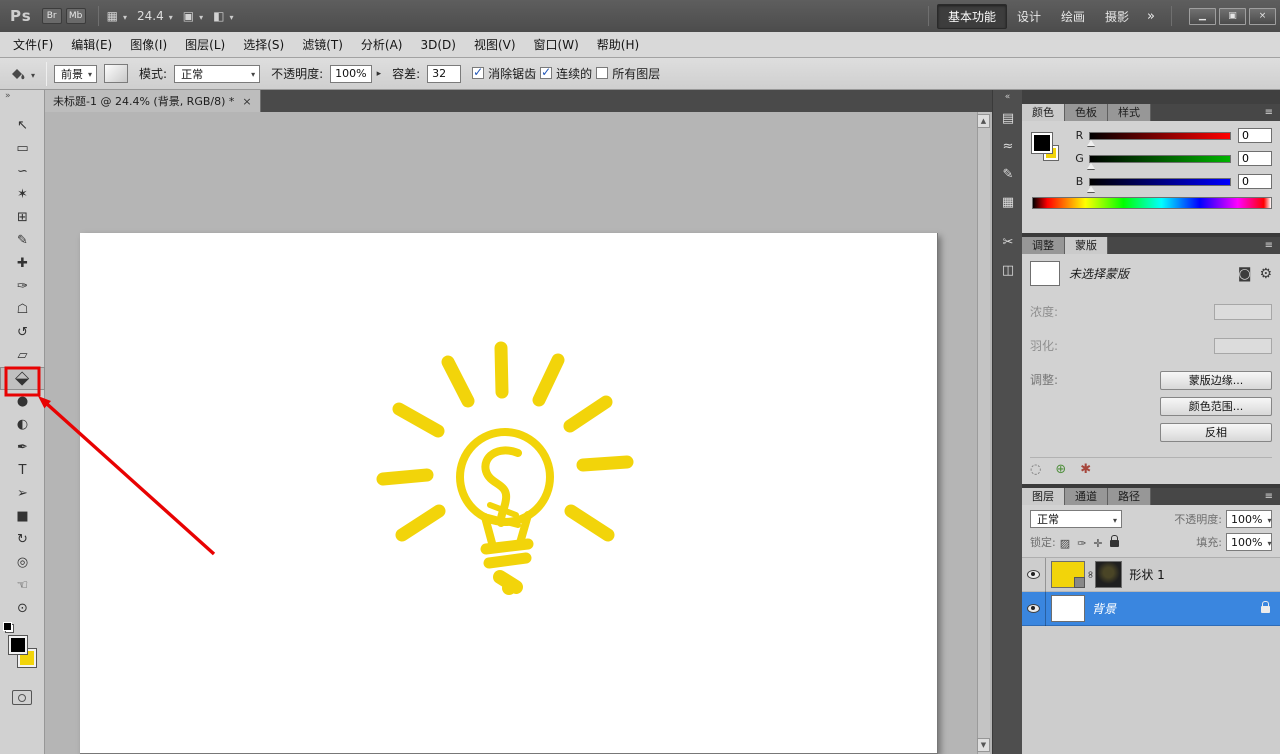 The width and height of the screenshot is (1280, 754). I want to click on mini-bridge-button: Mb, so click(75, 16).